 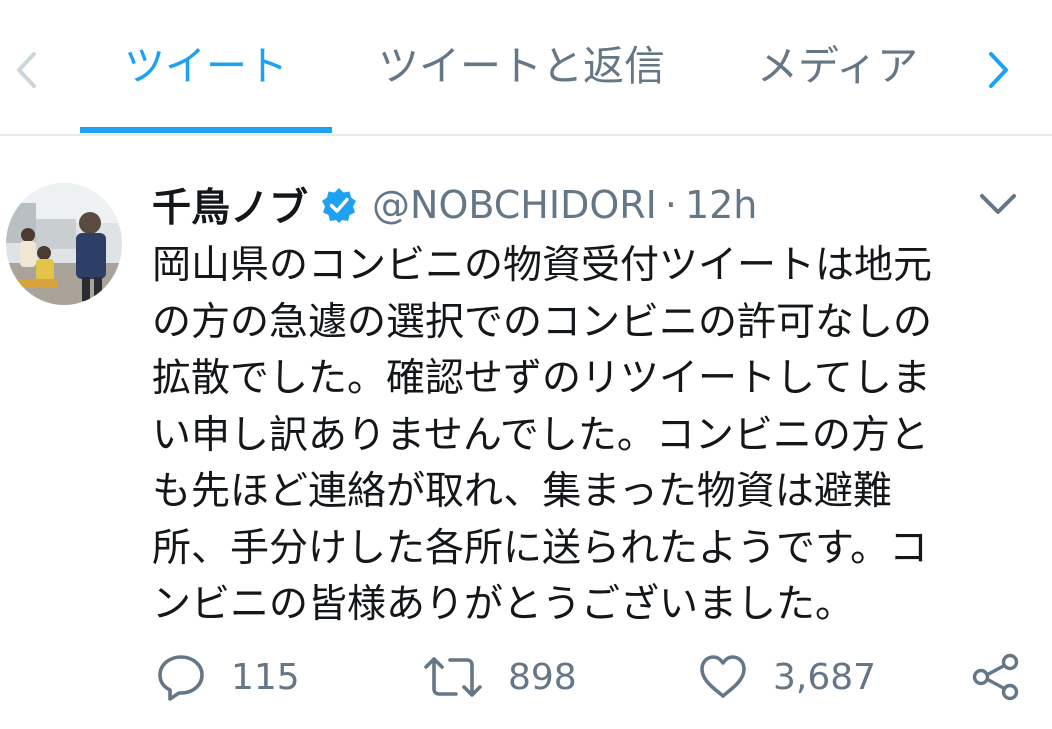 What do you see at coordinates (206, 66) in the screenshot?
I see `tab-tweets: ツイート` at bounding box center [206, 66].